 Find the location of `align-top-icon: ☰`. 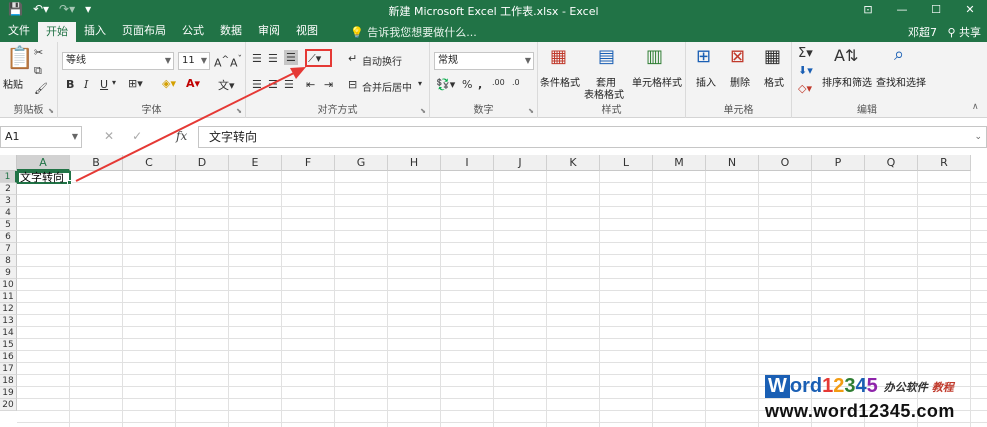

align-top-icon: ☰ is located at coordinates (257, 58).